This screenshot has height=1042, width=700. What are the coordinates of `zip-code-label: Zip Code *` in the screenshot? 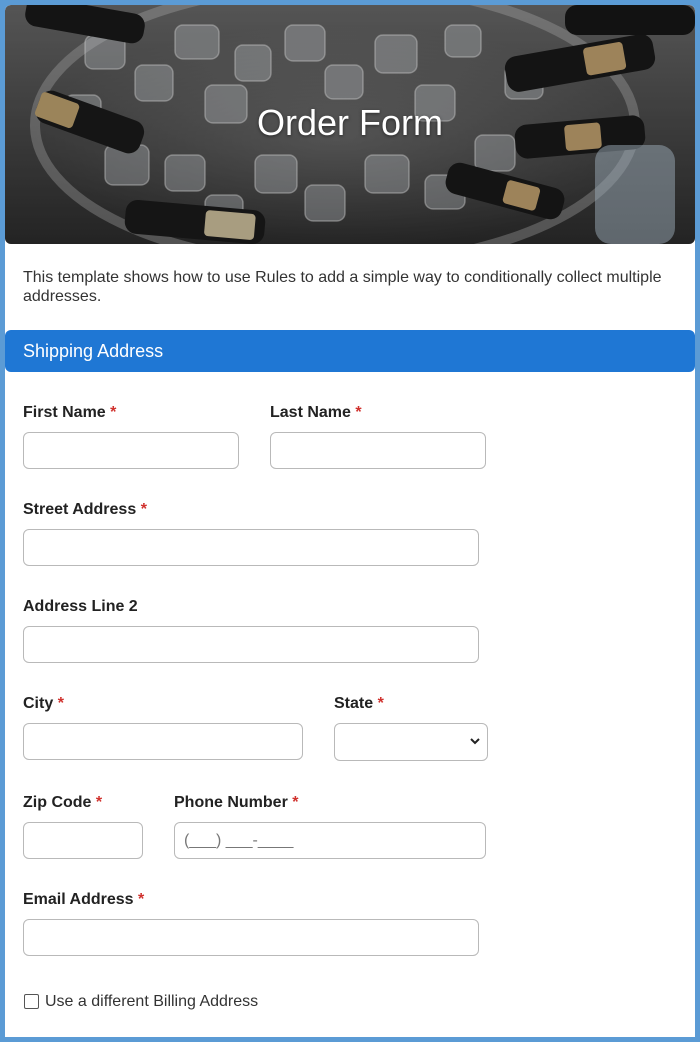 It's located at (62, 803).